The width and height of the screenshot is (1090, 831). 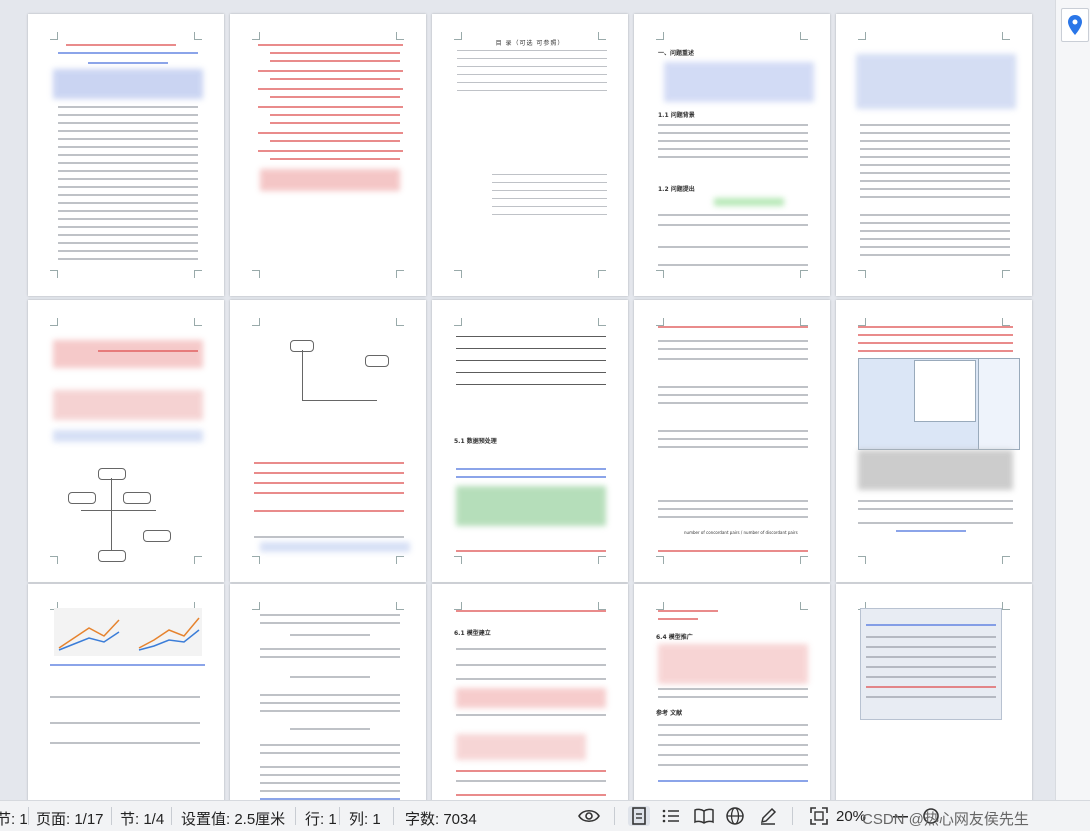 What do you see at coordinates (1072, 400) in the screenshot?
I see `right-side-panel` at bounding box center [1072, 400].